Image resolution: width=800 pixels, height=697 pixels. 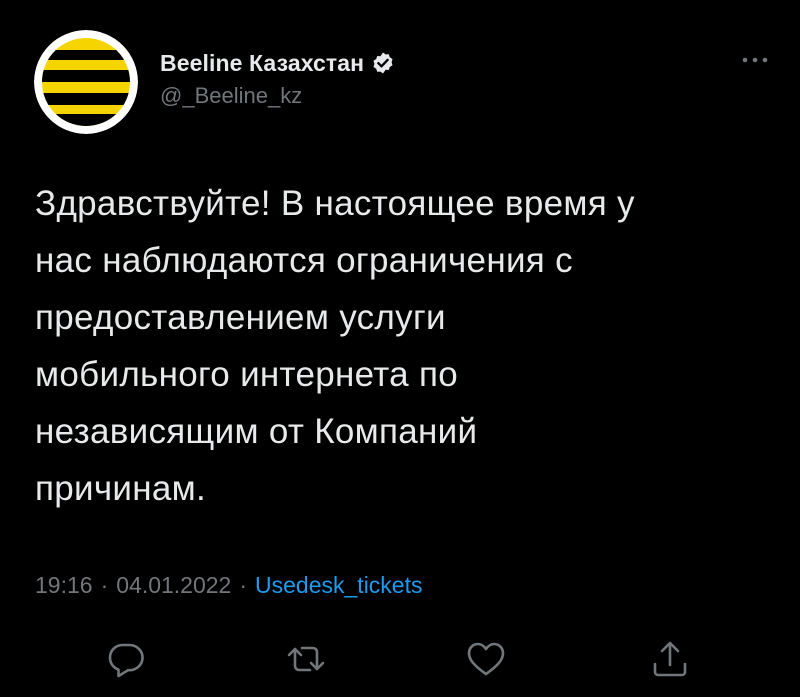 I want to click on tweet-text-line: причинам., so click(x=121, y=488).